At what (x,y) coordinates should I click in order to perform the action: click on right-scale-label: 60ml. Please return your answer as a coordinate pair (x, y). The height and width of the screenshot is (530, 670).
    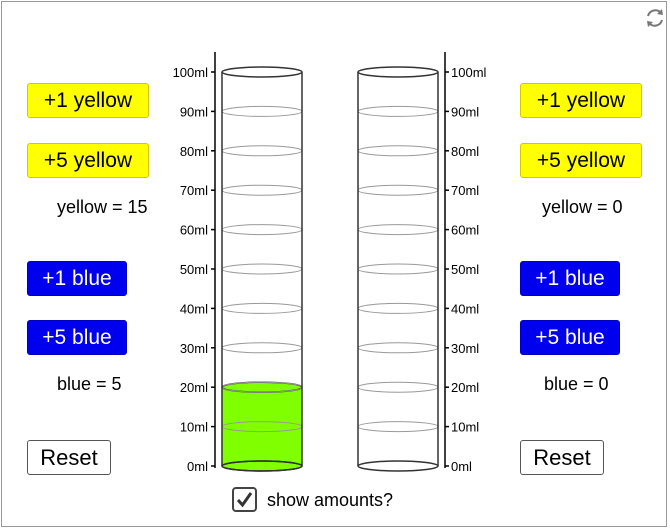
    Looking at the image, I should click on (465, 230).